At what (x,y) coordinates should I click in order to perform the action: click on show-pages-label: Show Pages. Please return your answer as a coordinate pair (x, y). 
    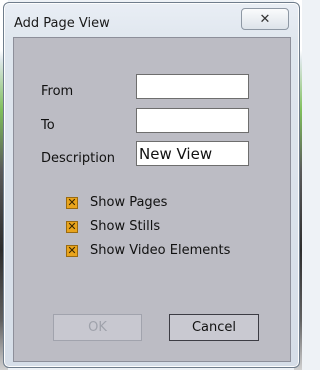
    Looking at the image, I should click on (129, 202).